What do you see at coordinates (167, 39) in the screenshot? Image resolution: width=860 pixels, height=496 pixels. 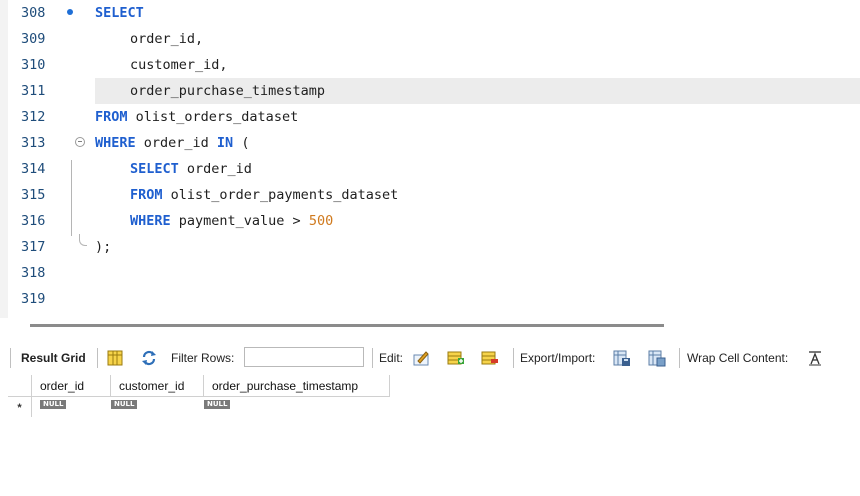 I see `sql-text: order_id,` at bounding box center [167, 39].